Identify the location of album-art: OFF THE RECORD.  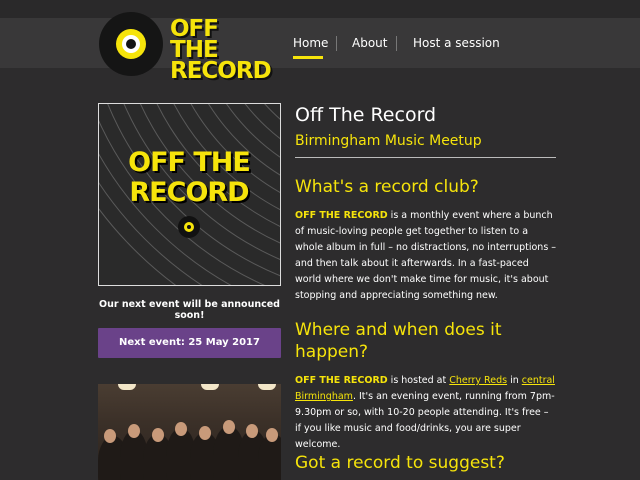
(189, 194).